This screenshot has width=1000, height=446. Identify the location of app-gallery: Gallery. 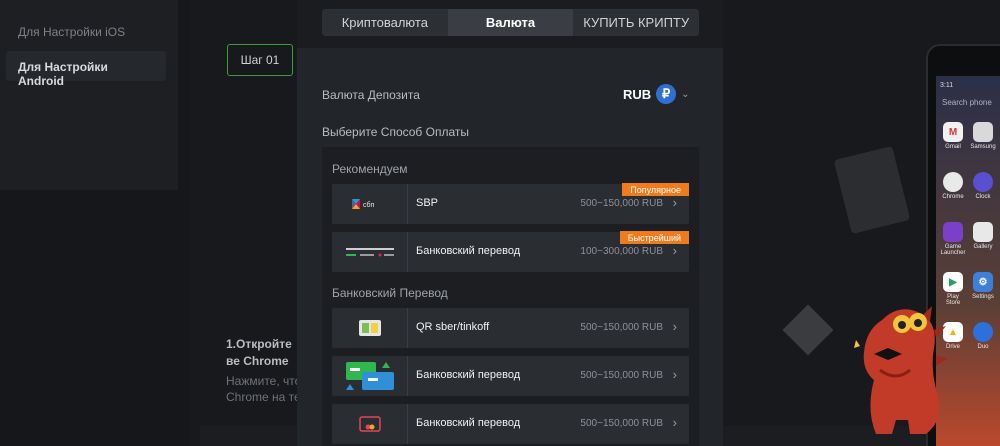
(983, 236).